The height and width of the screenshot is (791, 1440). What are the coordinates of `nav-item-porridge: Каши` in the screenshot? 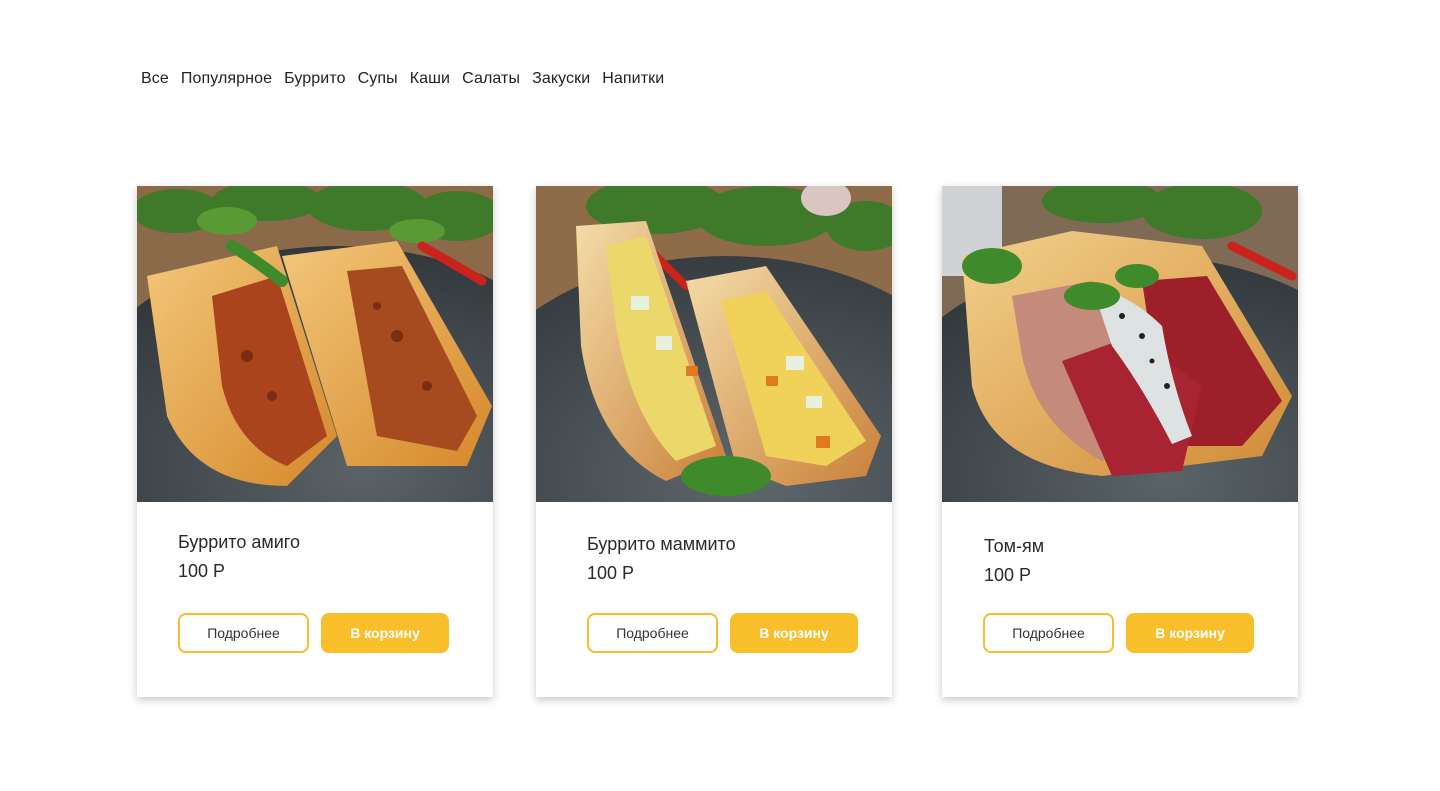 It's located at (430, 79).